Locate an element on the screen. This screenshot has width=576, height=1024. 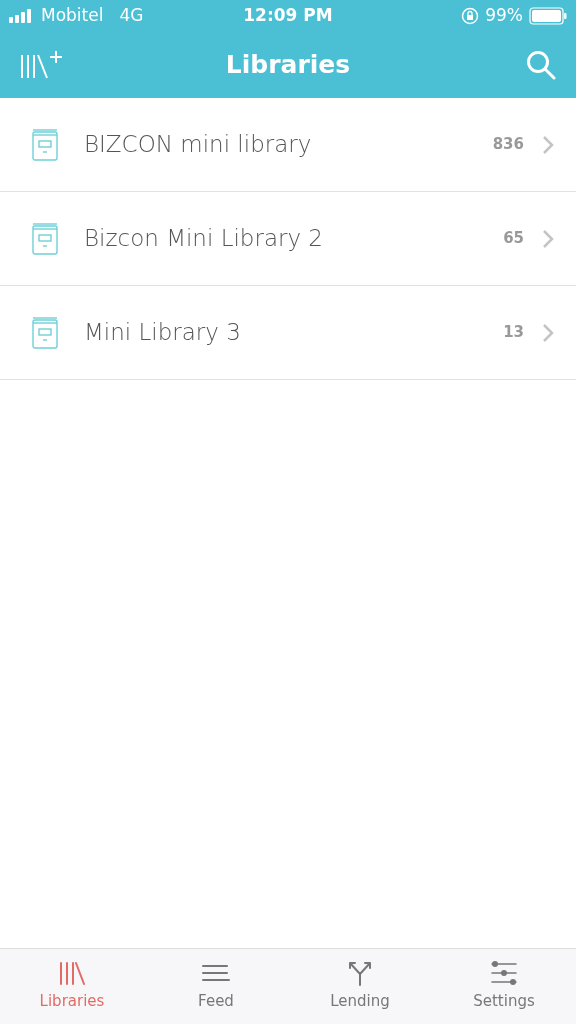
battery-icon is located at coordinates (548, 16).